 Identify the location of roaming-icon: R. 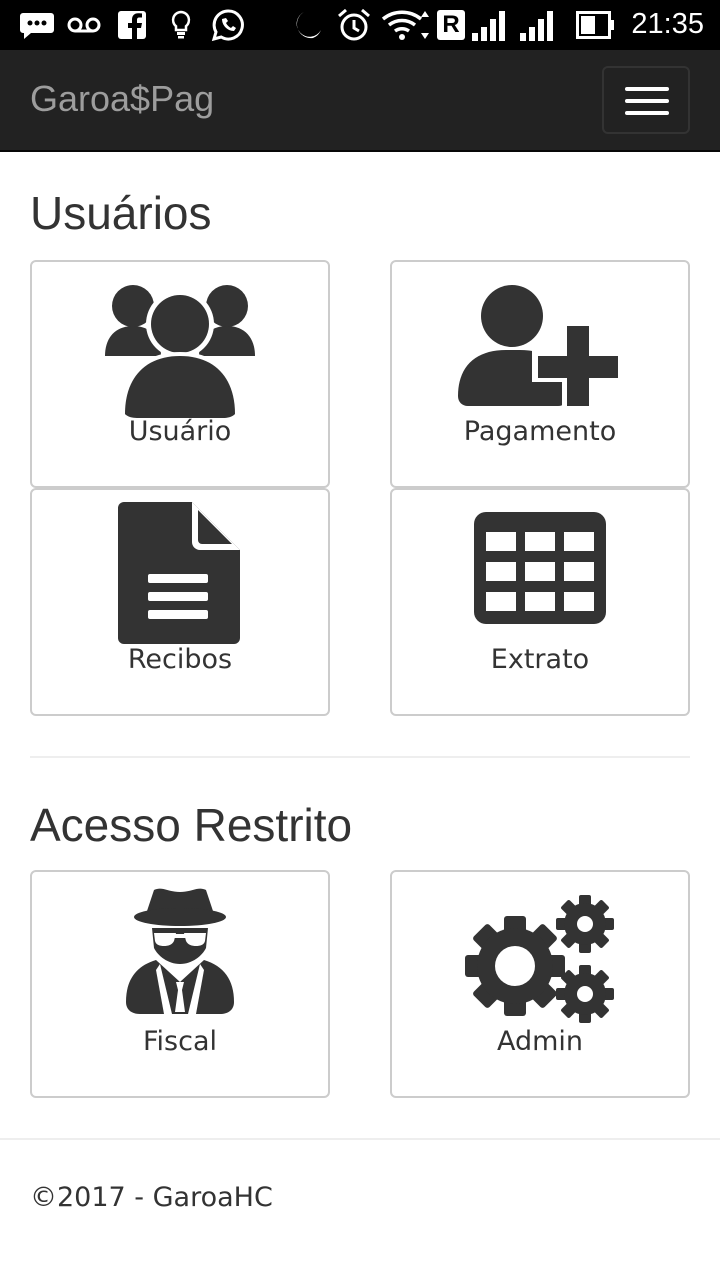
(451, 25).